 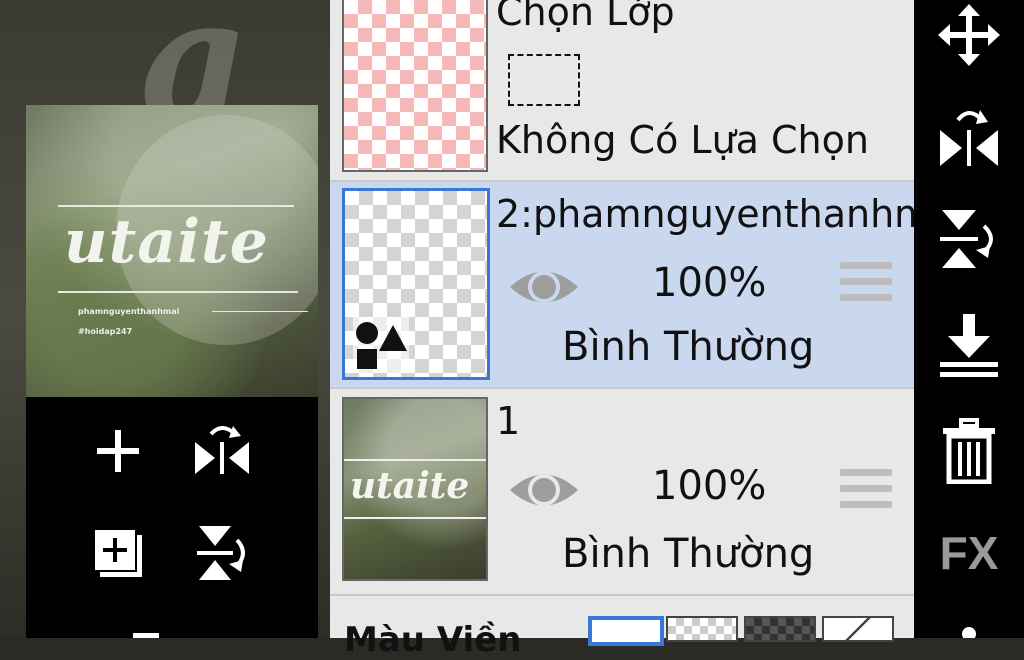 What do you see at coordinates (969, 138) in the screenshot?
I see `flip-horizontal-icon` at bounding box center [969, 138].